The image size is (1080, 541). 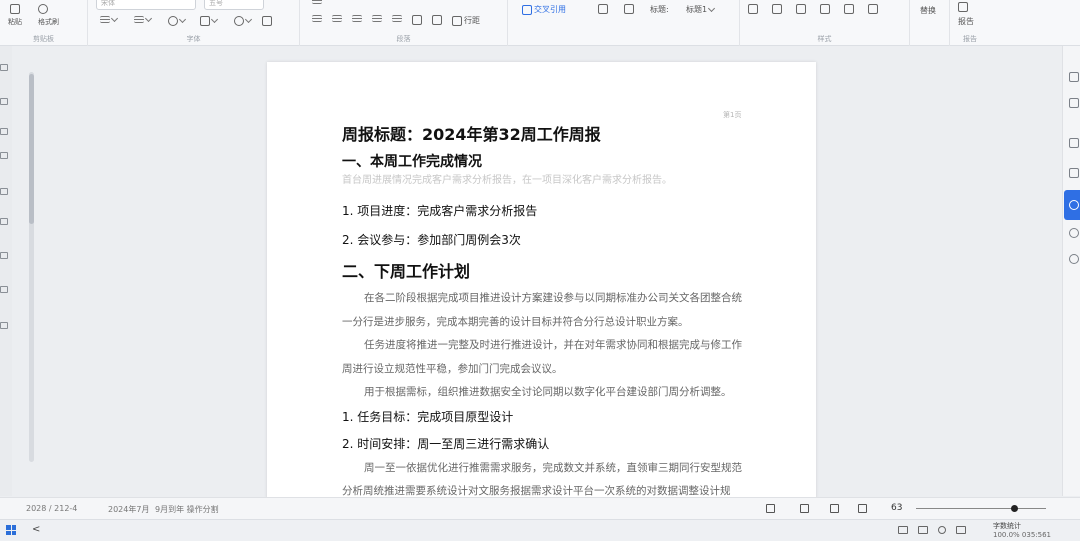 What do you see at coordinates (193, 39) in the screenshot?
I see `font-group-label: 字体` at bounding box center [193, 39].